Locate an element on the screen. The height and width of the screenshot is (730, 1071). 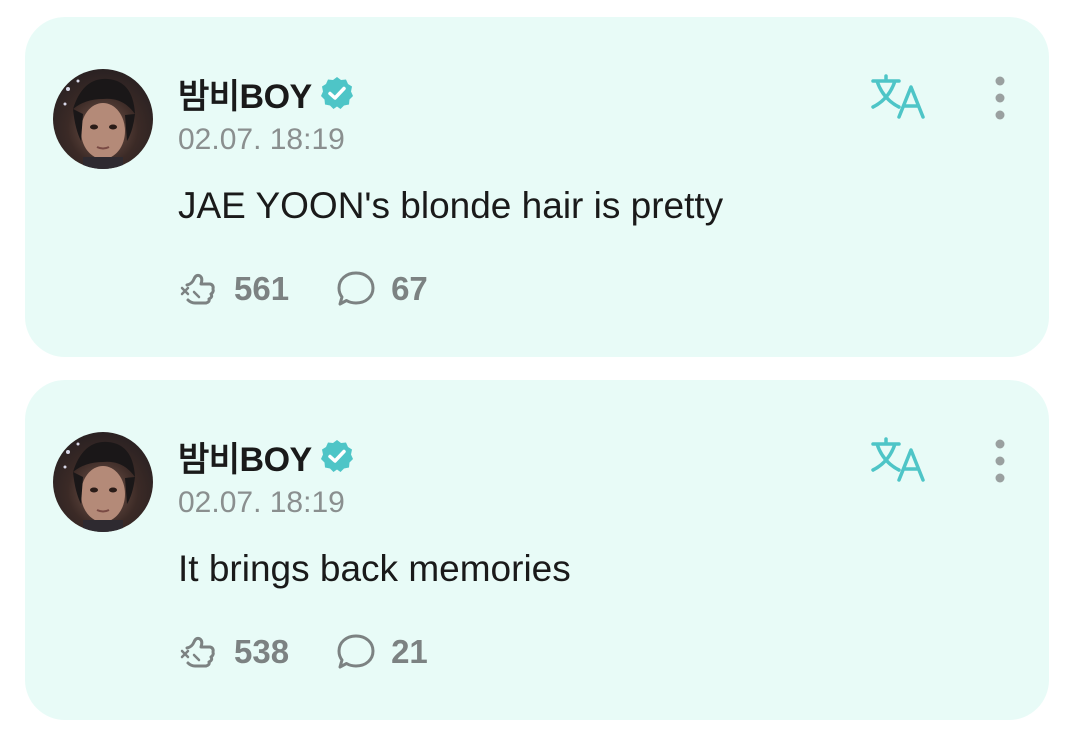
comment-count: 67 is located at coordinates (409, 288).